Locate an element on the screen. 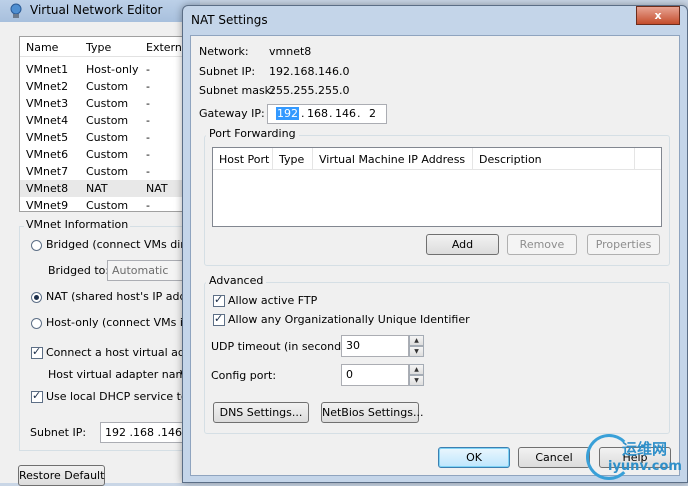 The image size is (688, 486). gateway-octet-3: 146 is located at coordinates (345, 113).